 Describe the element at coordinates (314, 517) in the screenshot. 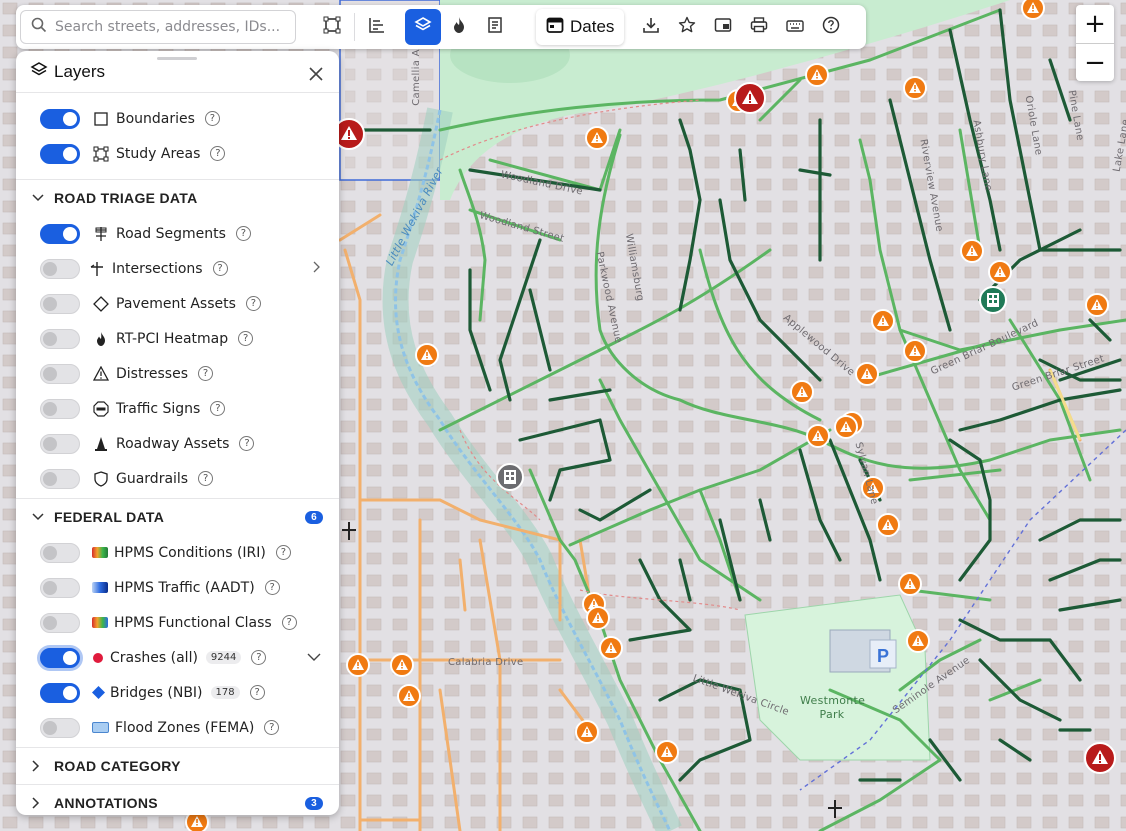

I see `section-count-badge: 6` at that location.